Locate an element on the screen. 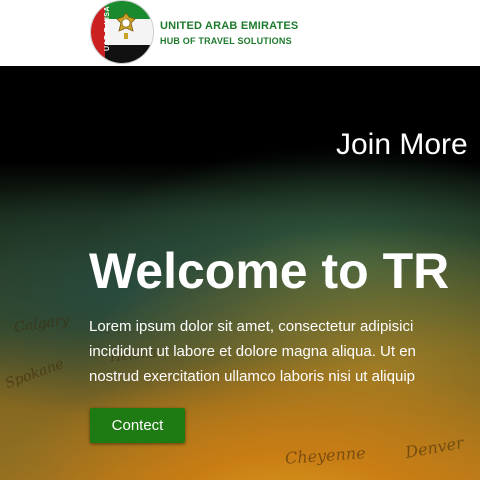 This screenshot has width=480, height=480. flag-black-band is located at coordinates (129, 54).